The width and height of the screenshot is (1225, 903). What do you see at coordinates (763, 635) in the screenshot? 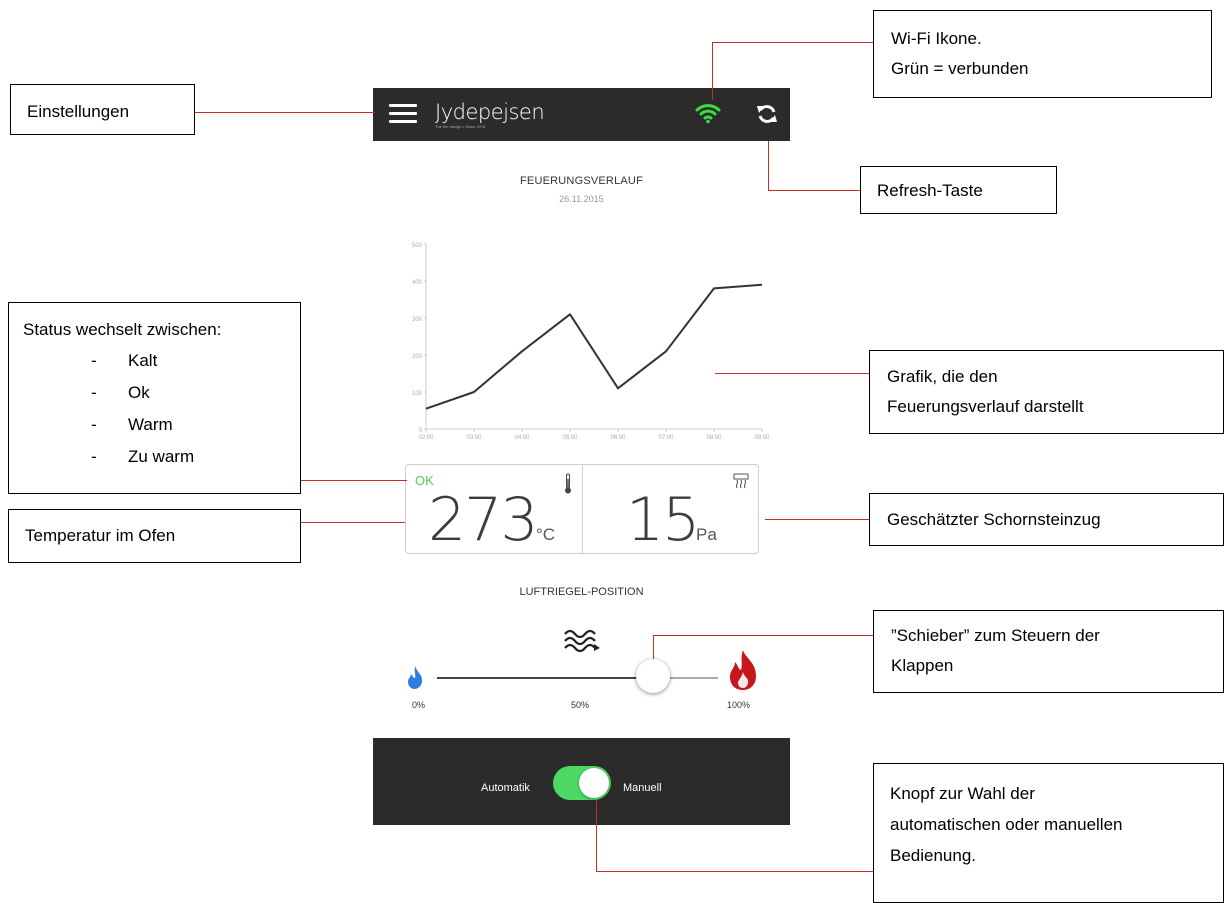
I see `connector-slider-h` at bounding box center [763, 635].